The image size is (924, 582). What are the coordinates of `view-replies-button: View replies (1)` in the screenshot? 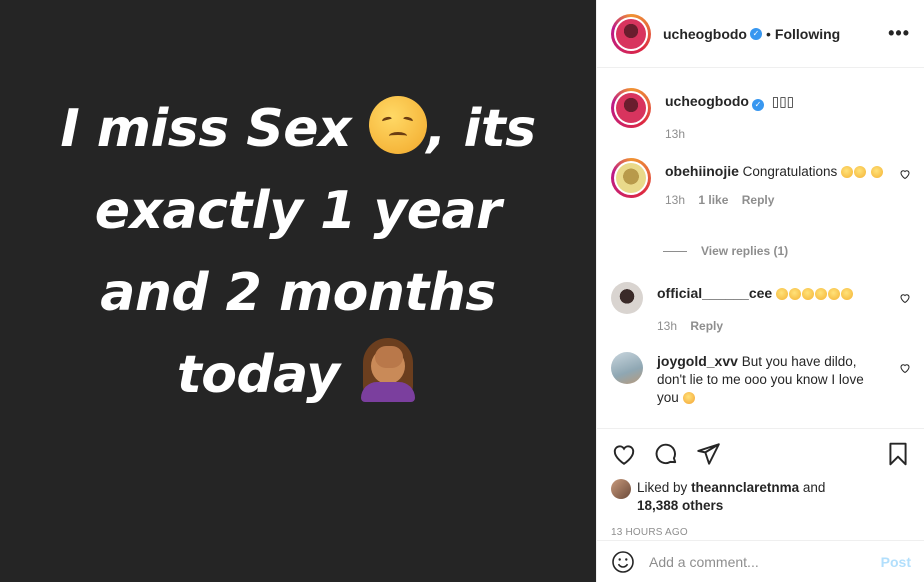 It's located at (725, 251).